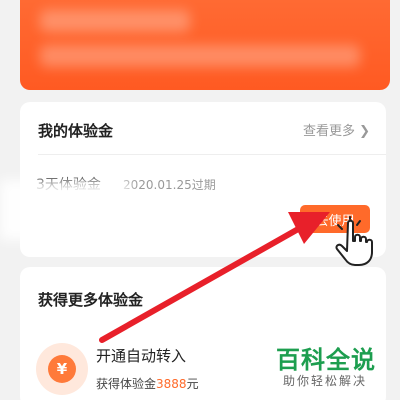 This screenshot has width=400, height=400. What do you see at coordinates (192, 384) in the screenshot?
I see `reward-unit: 元` at bounding box center [192, 384].